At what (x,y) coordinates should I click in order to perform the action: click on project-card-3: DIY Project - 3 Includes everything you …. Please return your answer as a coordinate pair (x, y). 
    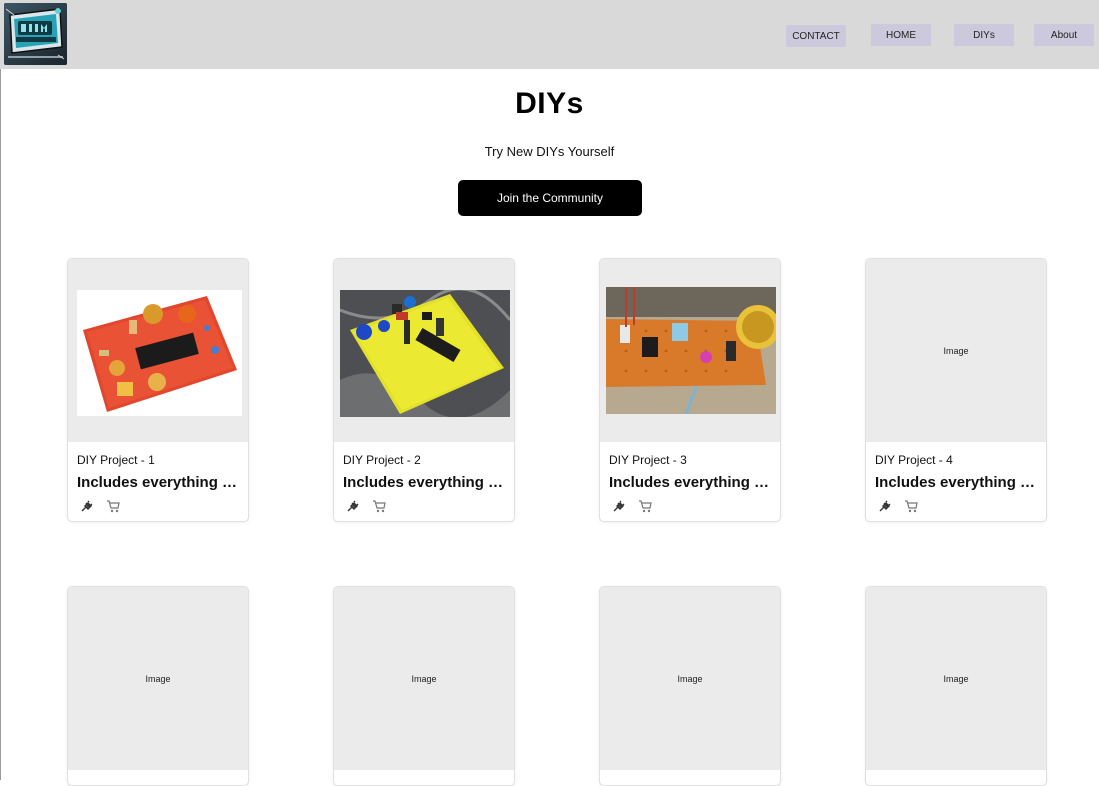
    Looking at the image, I should click on (690, 390).